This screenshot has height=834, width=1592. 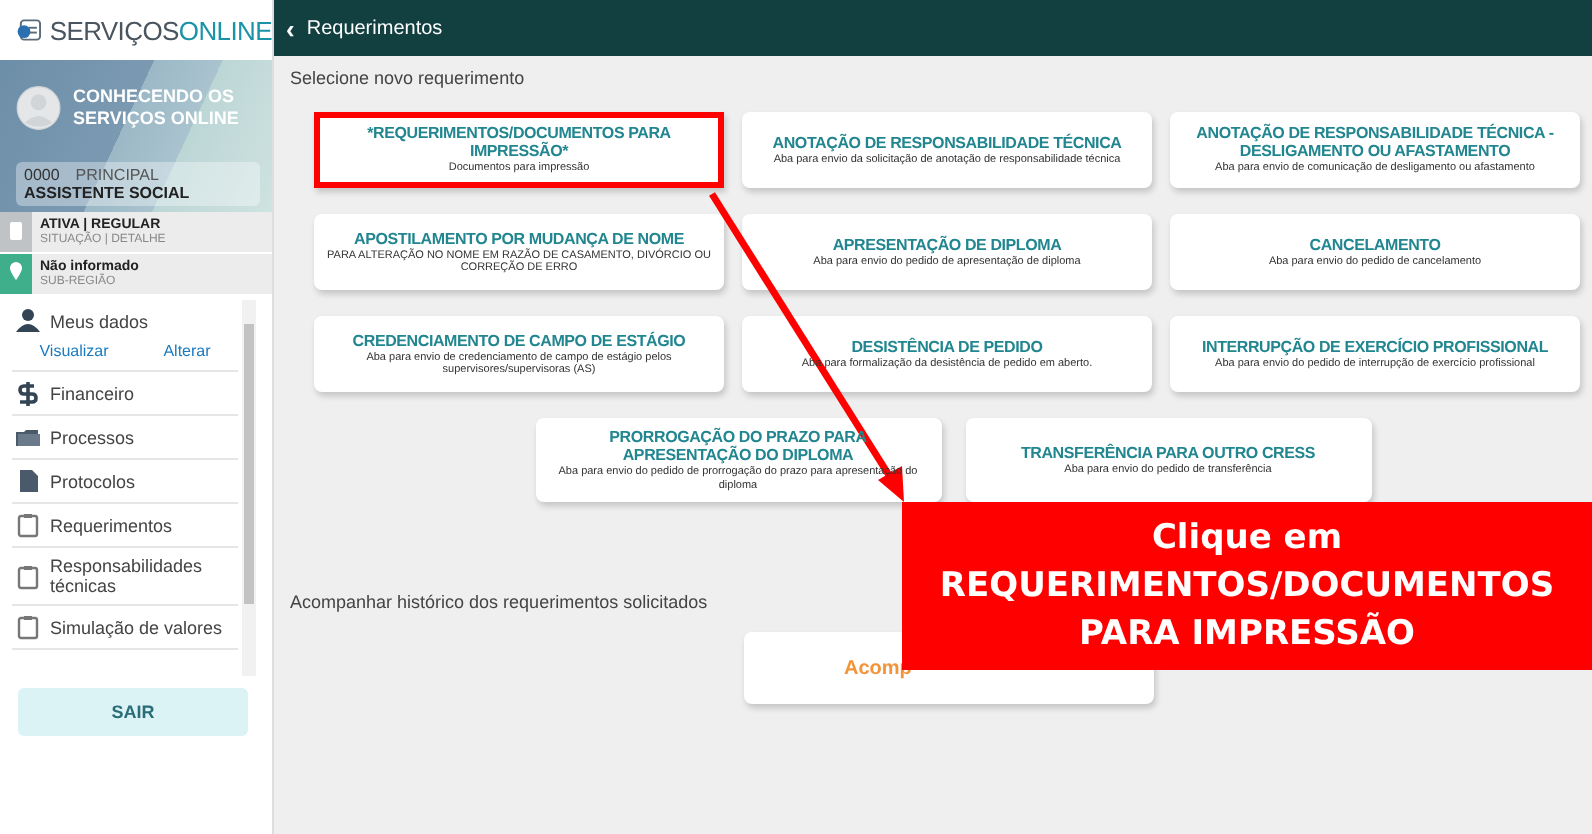 What do you see at coordinates (1375, 244) in the screenshot?
I see `card-title: CANCELAMENTO` at bounding box center [1375, 244].